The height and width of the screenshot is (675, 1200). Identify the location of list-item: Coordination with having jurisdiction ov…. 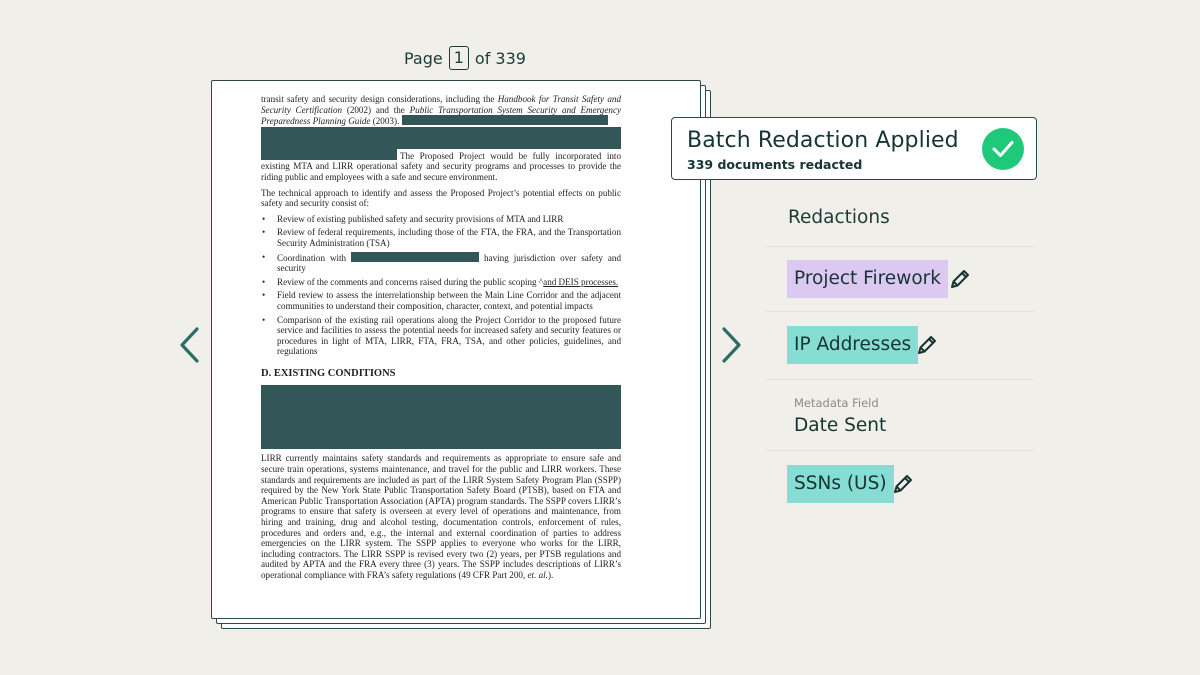
(441, 262).